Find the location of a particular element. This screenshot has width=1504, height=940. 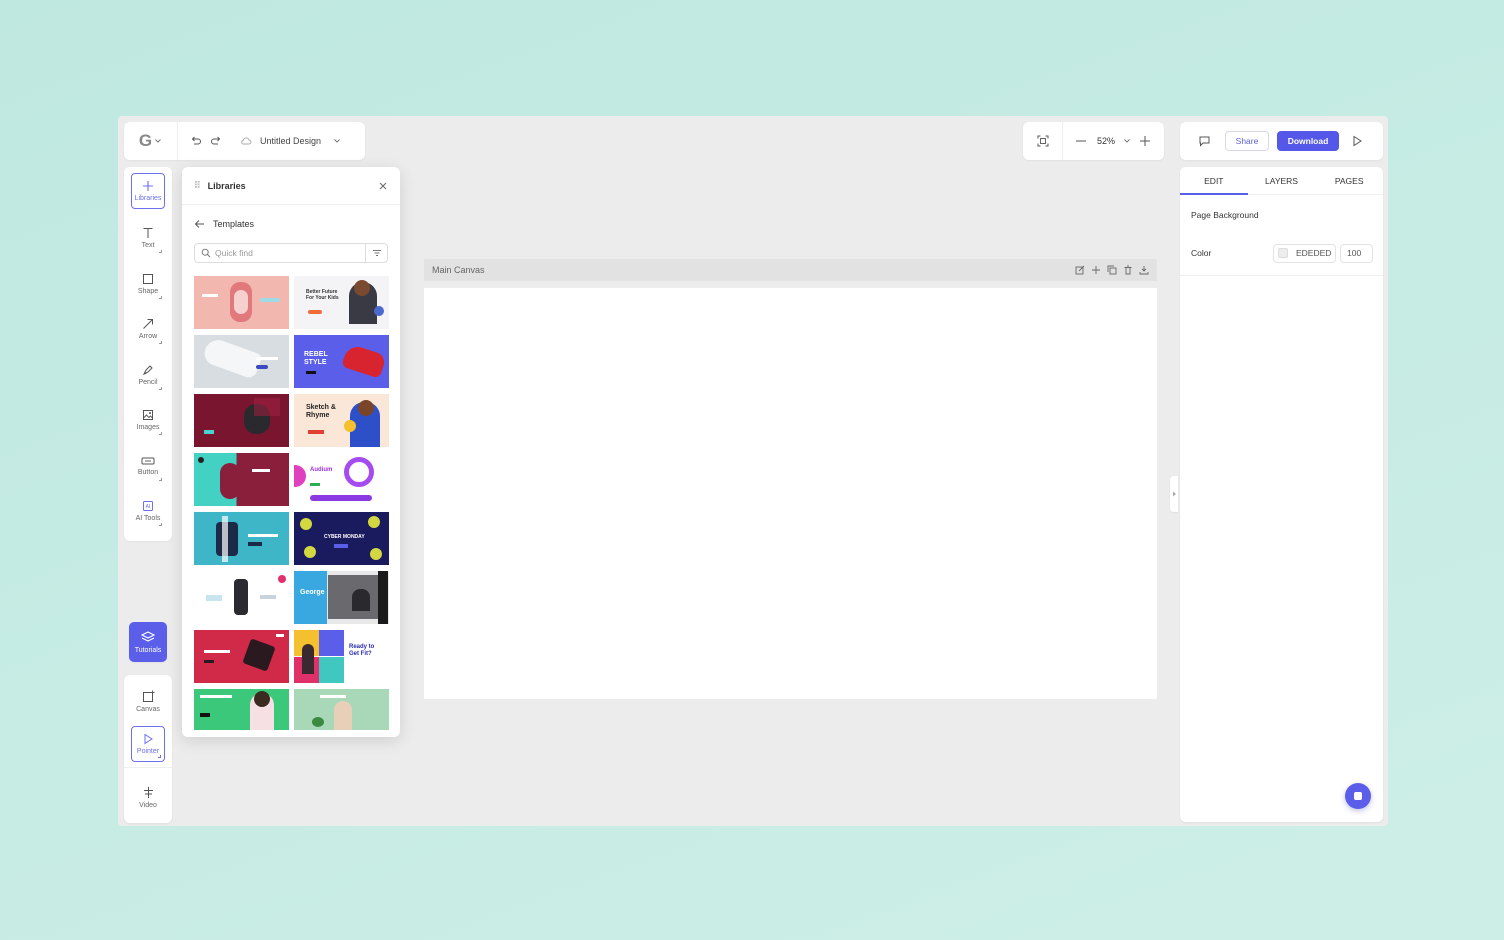

tool-video: Video is located at coordinates (148, 797).